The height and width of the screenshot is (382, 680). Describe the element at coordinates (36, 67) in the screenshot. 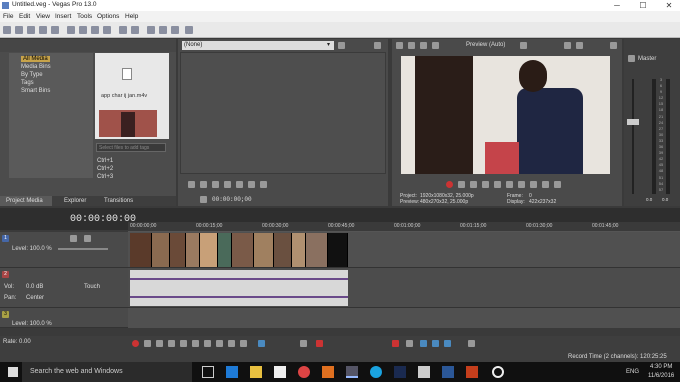

I see `tree-item-media-bins: Media Bins` at that location.